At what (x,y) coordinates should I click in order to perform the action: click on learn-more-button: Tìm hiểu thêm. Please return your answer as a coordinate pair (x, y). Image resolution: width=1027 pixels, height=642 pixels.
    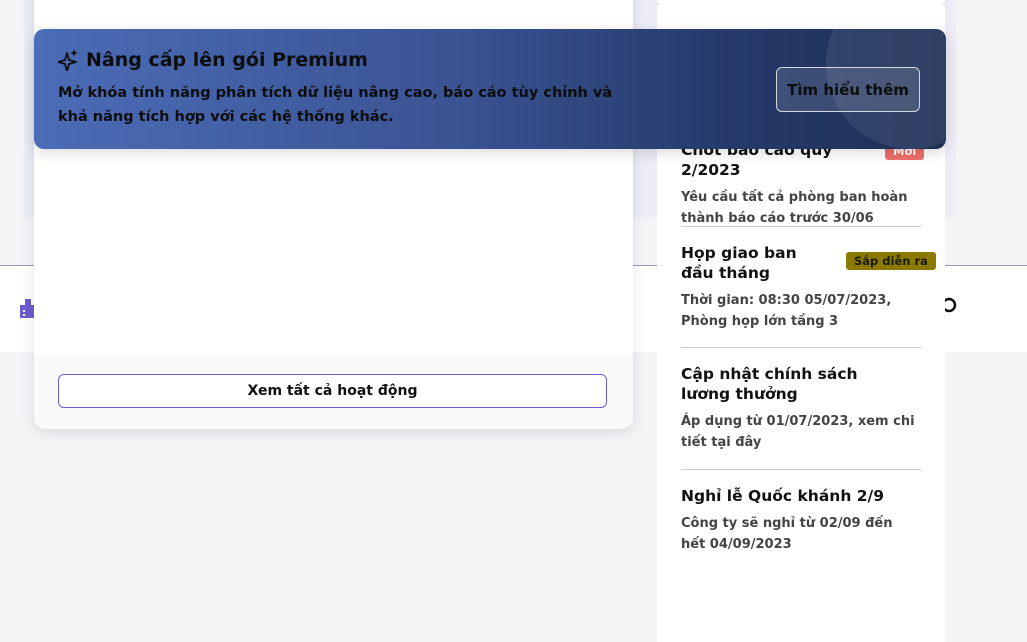
    Looking at the image, I should click on (848, 89).